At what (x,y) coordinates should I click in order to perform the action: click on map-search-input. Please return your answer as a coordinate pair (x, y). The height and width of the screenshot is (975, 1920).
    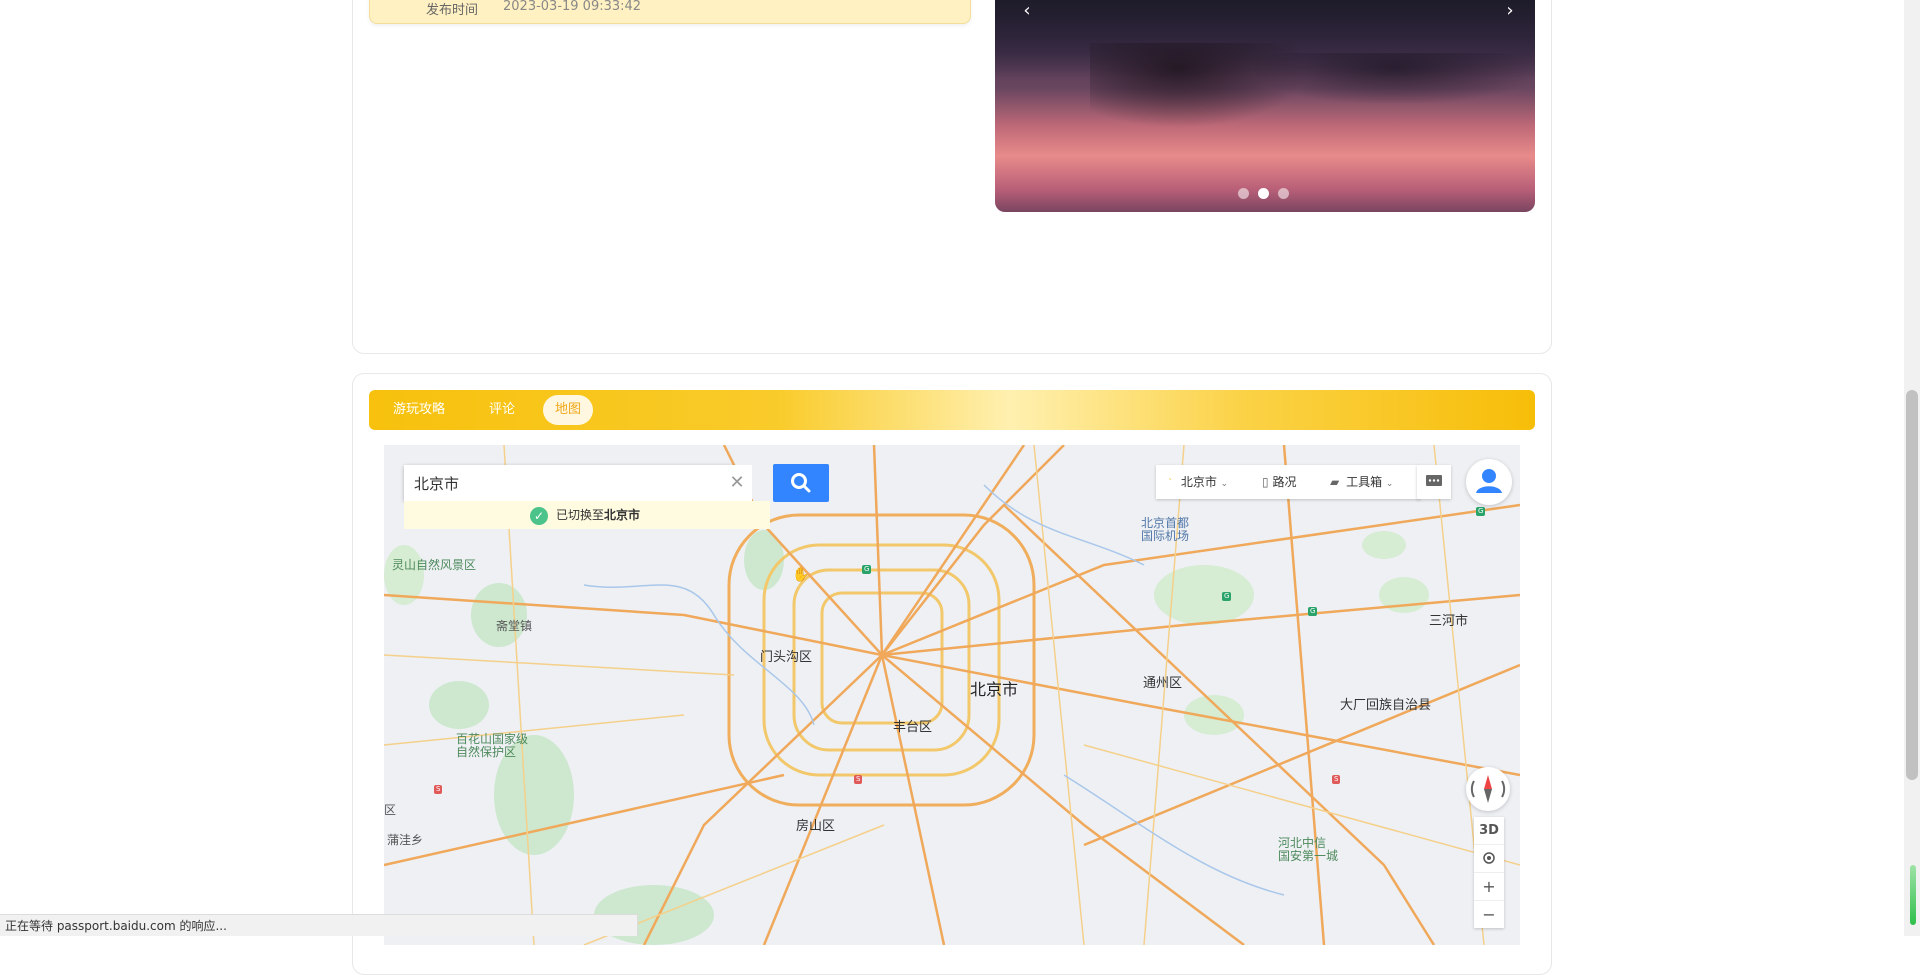
    Looking at the image, I should click on (569, 483).